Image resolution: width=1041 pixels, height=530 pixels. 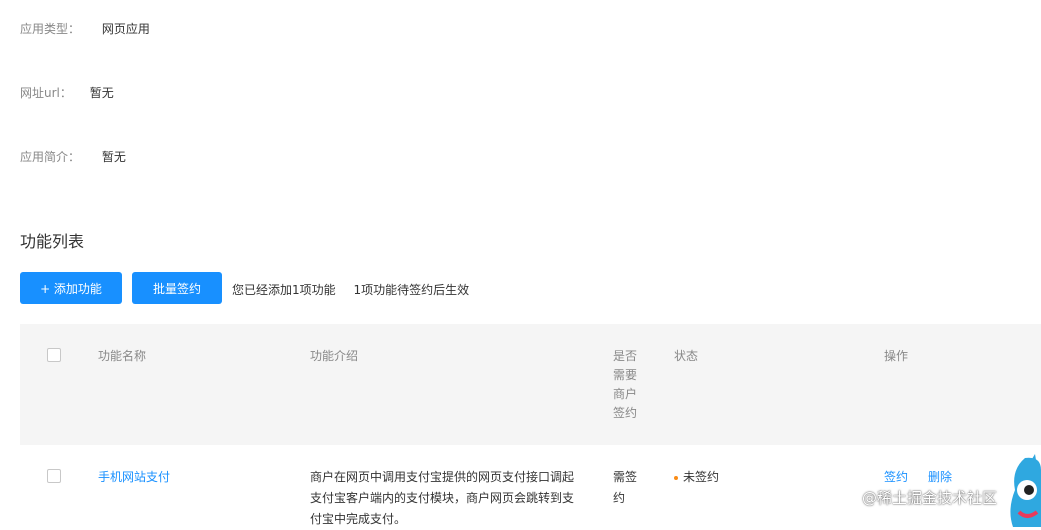 I want to click on status-cell: 未签约, so click(x=696, y=477).